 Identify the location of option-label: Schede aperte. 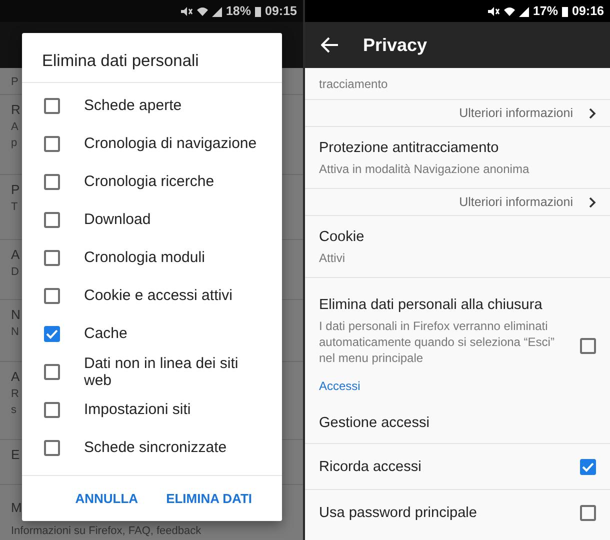
(133, 105).